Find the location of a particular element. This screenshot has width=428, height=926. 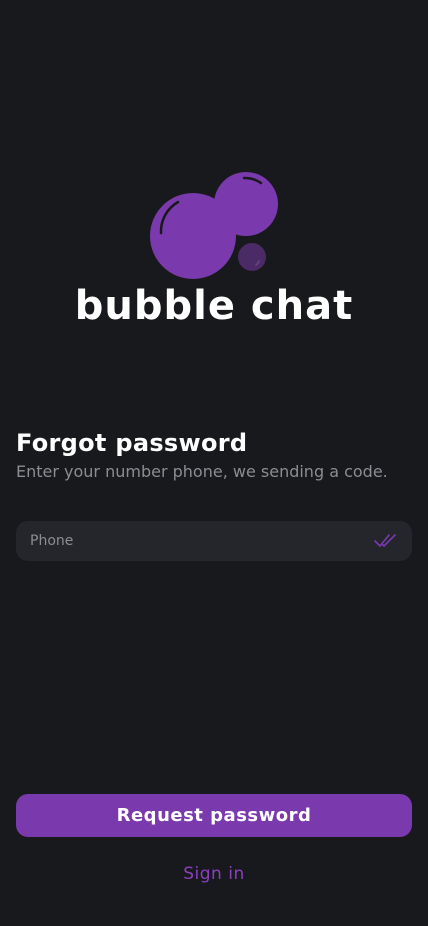

brand-name: bubble chat is located at coordinates (214, 306).